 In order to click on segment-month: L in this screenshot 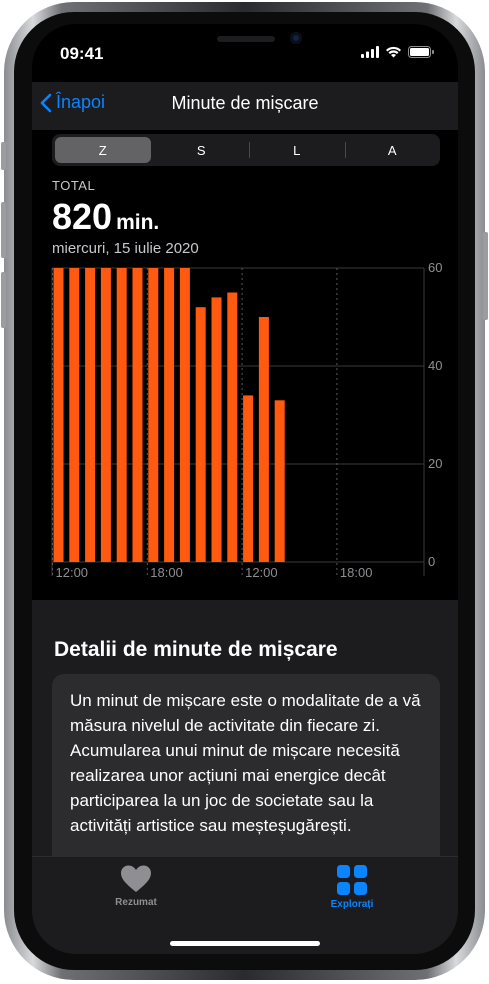, I will do `click(297, 150)`.